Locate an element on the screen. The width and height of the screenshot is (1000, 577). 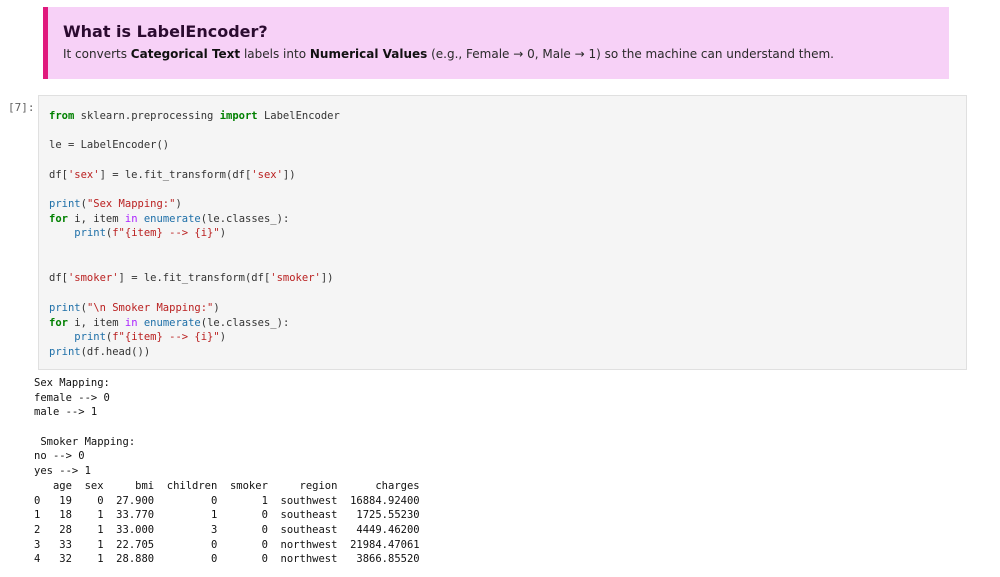
callout-bold-numerical: Numerical Values is located at coordinates (368, 54).